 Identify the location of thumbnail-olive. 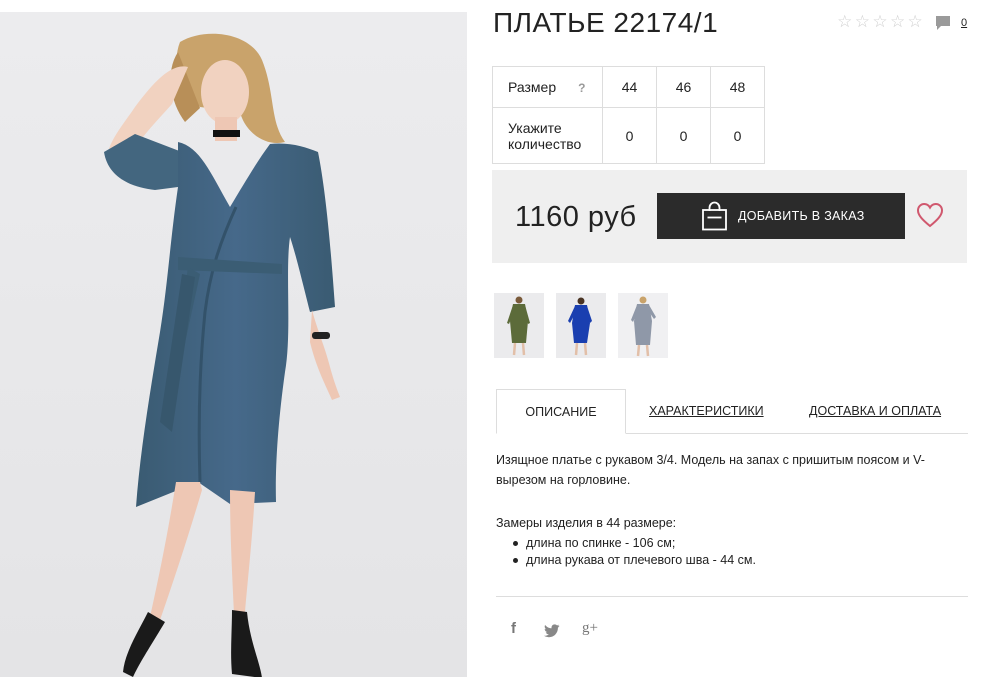
(519, 325).